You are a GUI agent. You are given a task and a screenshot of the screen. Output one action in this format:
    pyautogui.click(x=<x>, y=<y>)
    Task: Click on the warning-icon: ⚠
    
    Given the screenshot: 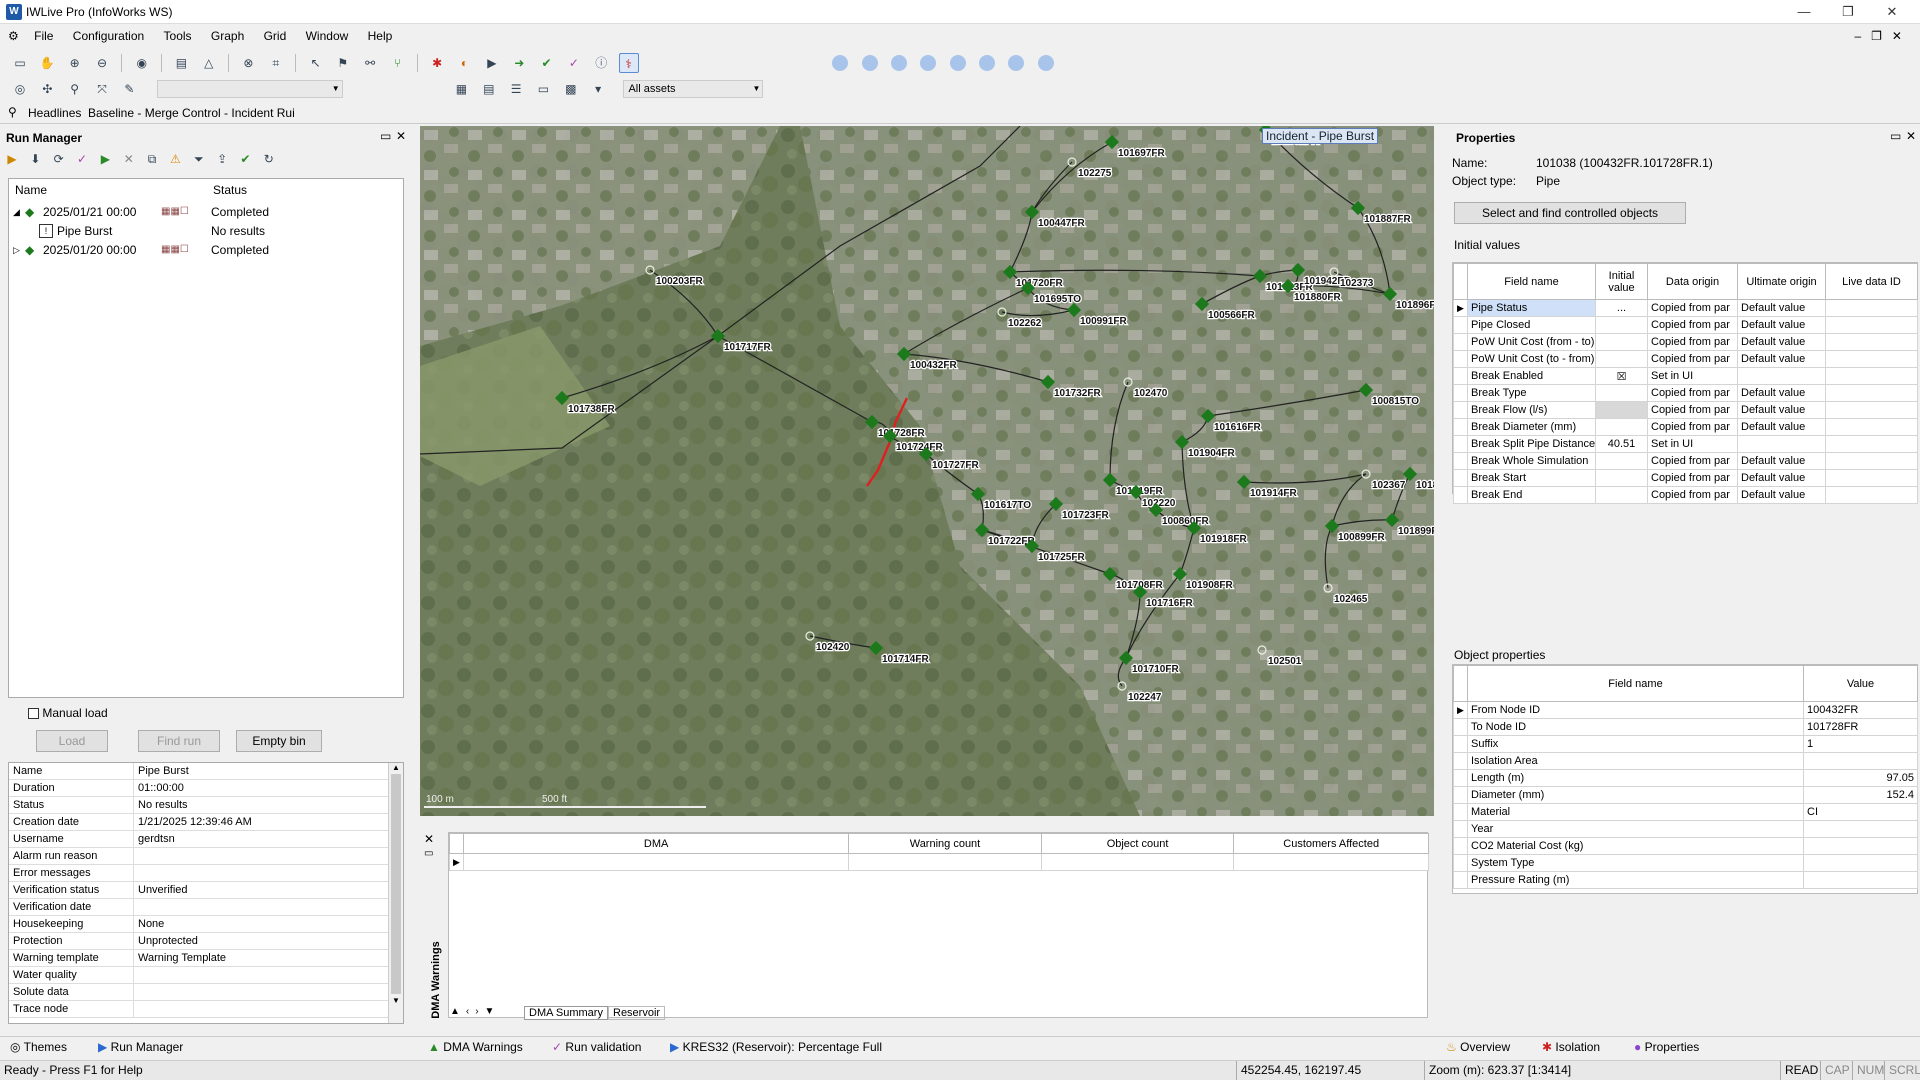 What is the action you would take?
    pyautogui.click(x=175, y=159)
    